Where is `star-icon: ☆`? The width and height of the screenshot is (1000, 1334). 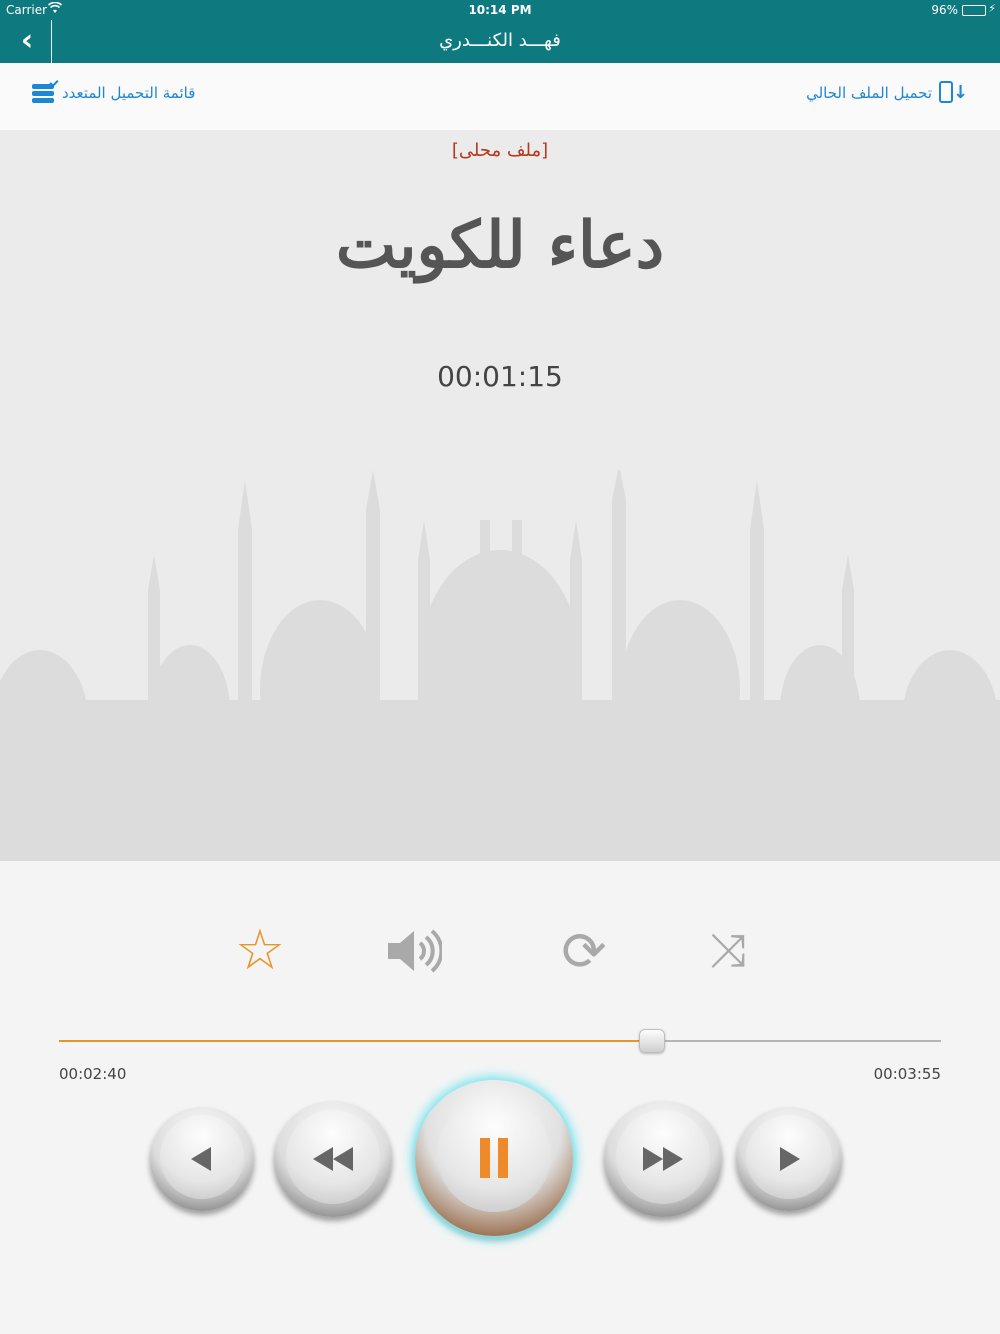
star-icon: ☆ is located at coordinates (260, 950).